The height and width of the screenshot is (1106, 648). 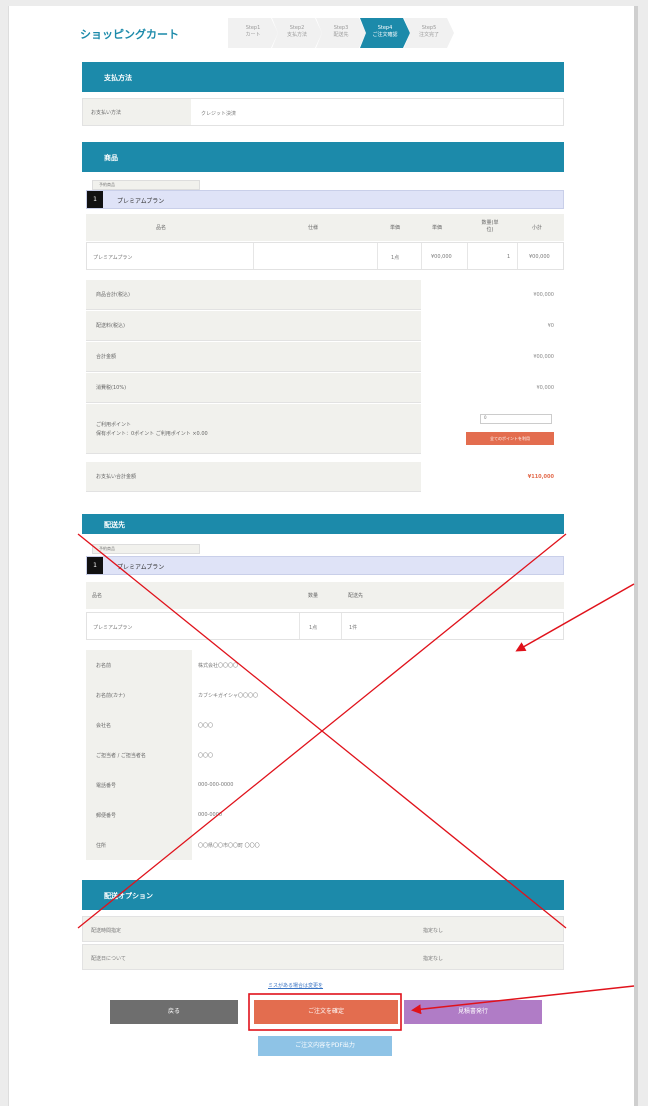 What do you see at coordinates (523, 1000) in the screenshot?
I see `arrow-to-confirm` at bounding box center [523, 1000].